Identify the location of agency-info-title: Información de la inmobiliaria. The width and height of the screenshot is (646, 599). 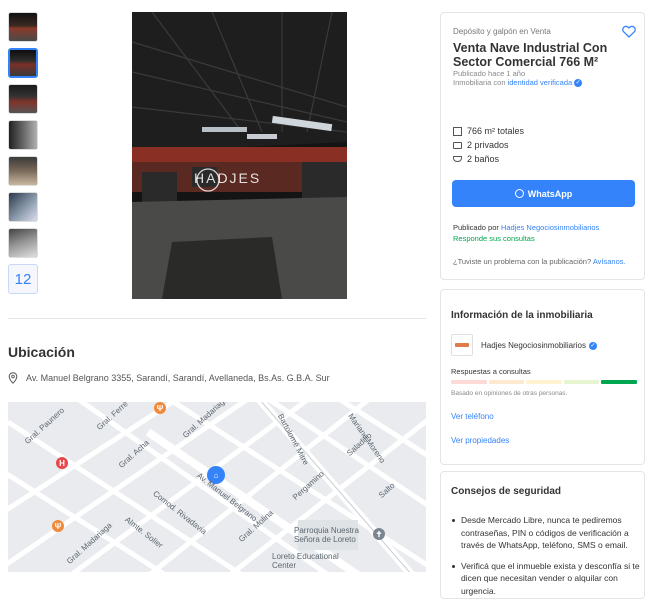
(522, 315).